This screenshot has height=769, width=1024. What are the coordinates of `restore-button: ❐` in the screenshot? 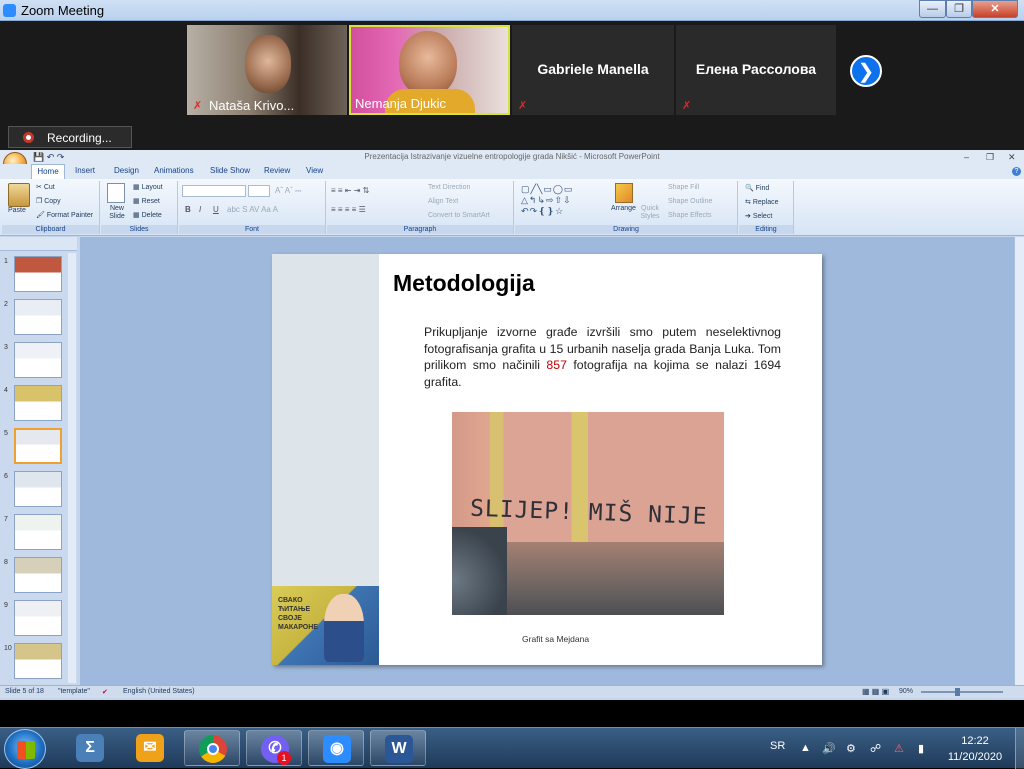 It's located at (959, 9).